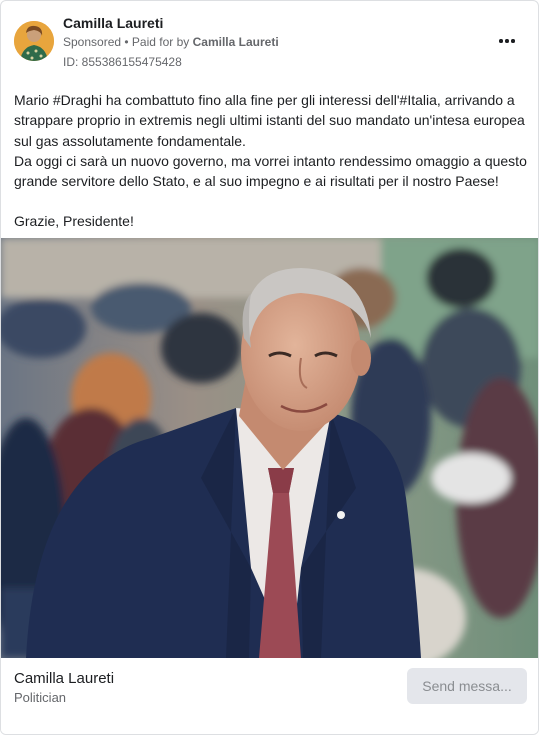 This screenshot has width=539, height=741. What do you see at coordinates (40, 697) in the screenshot?
I see `advertiser-category: Politician` at bounding box center [40, 697].